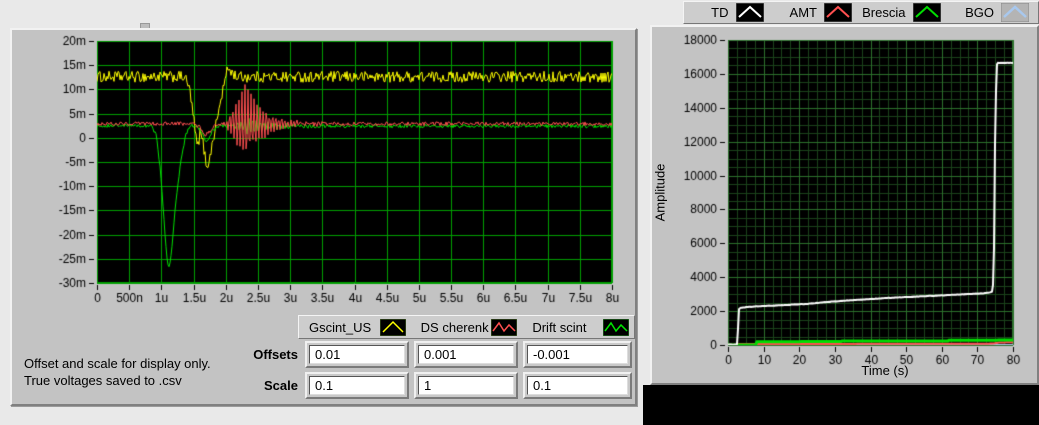 This screenshot has height=425, width=1039. Describe the element at coordinates (117, 363) in the screenshot. I see `note-line-1: Offset and scale for display only.` at that location.